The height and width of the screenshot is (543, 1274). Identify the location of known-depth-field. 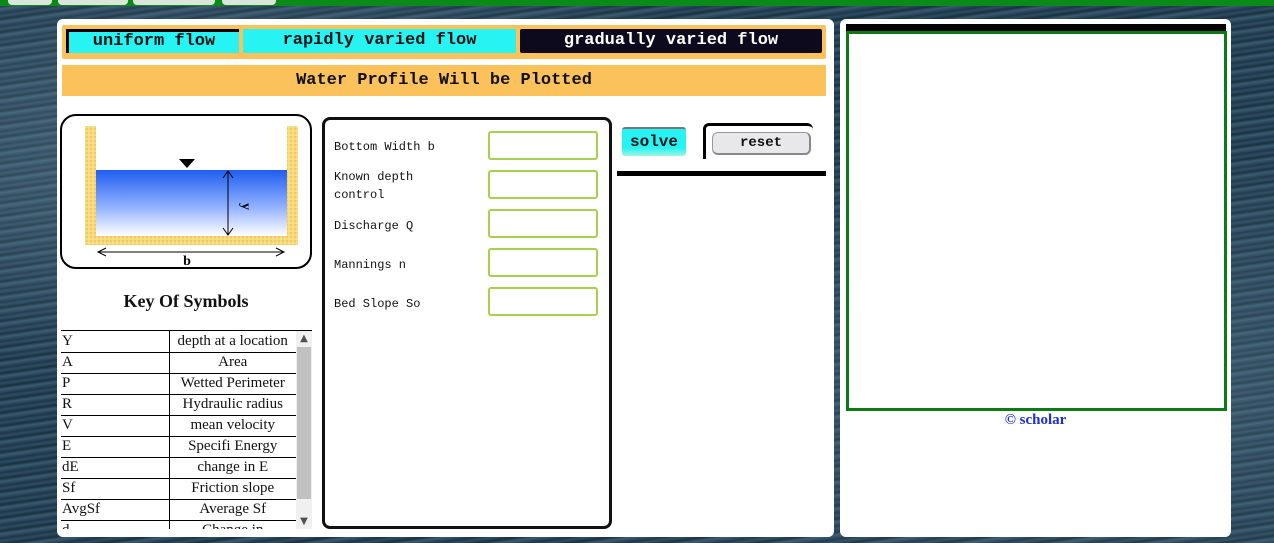
(543, 184).